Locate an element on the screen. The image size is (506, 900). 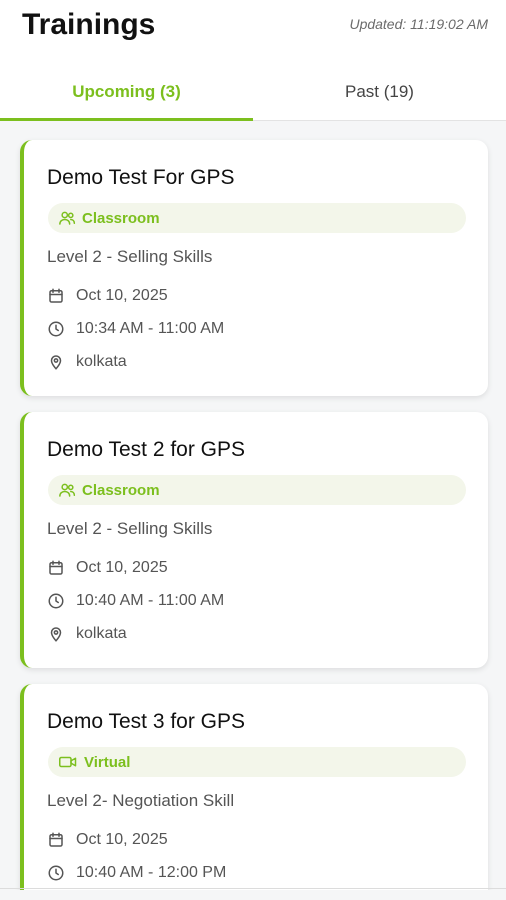
bottom-divider is located at coordinates (253, 888).